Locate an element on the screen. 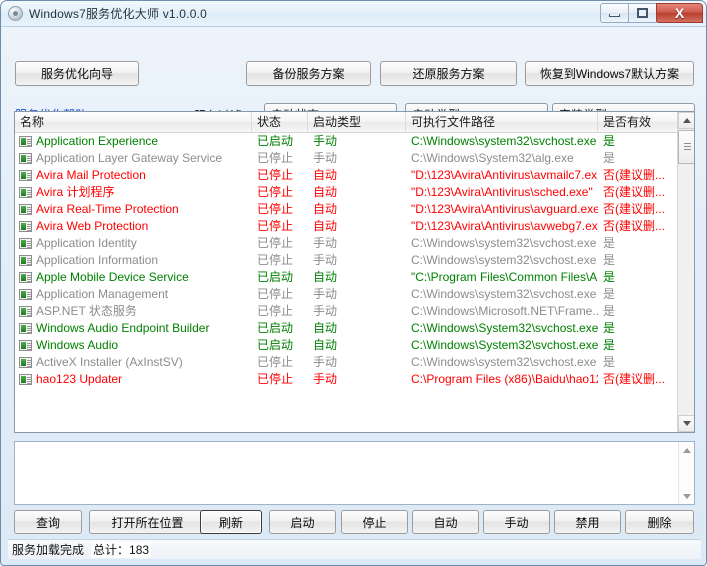 Image resolution: width=707 pixels, height=566 pixels. manual-button: 手动 is located at coordinates (516, 522).